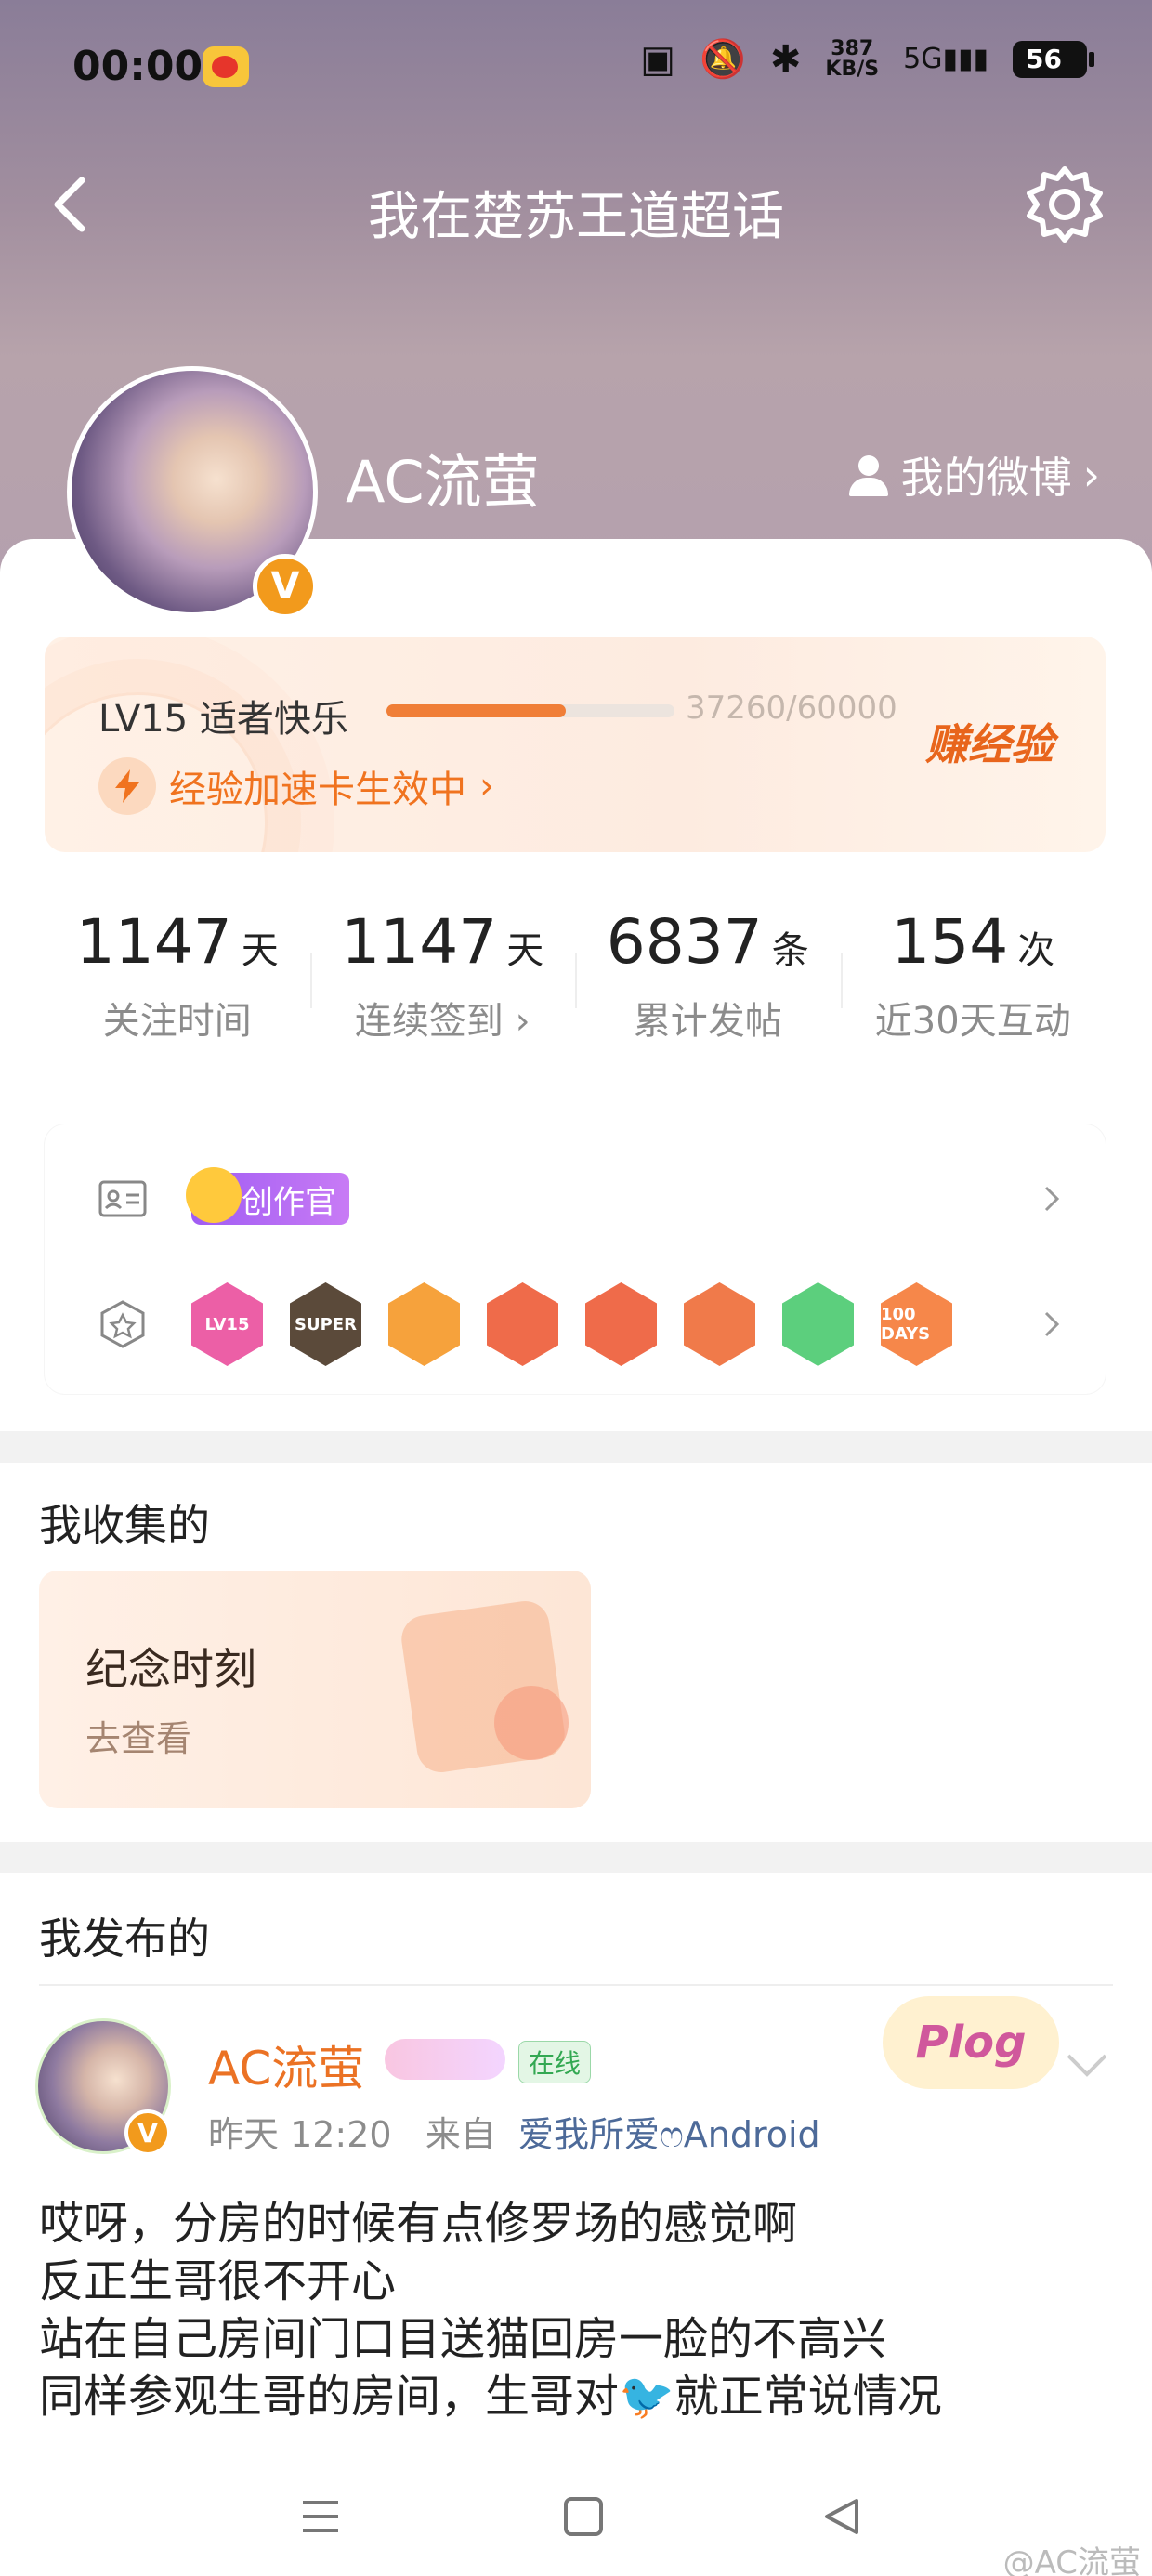 This screenshot has height=2576, width=1152. What do you see at coordinates (124, 1525) in the screenshot?
I see `collected-section-title: 我收集的` at bounding box center [124, 1525].